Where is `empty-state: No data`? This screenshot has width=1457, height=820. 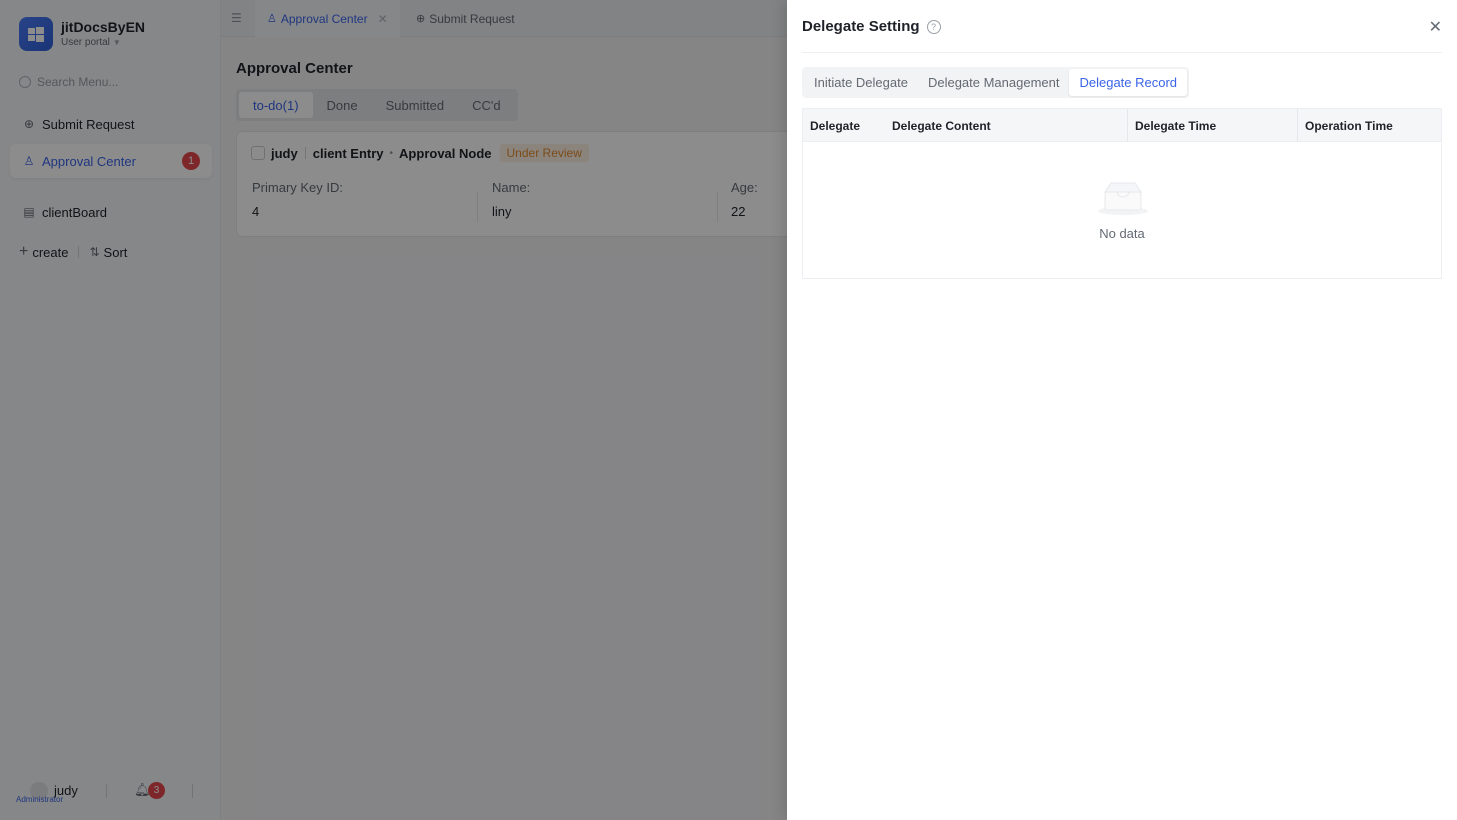
empty-state: No data is located at coordinates (1122, 210).